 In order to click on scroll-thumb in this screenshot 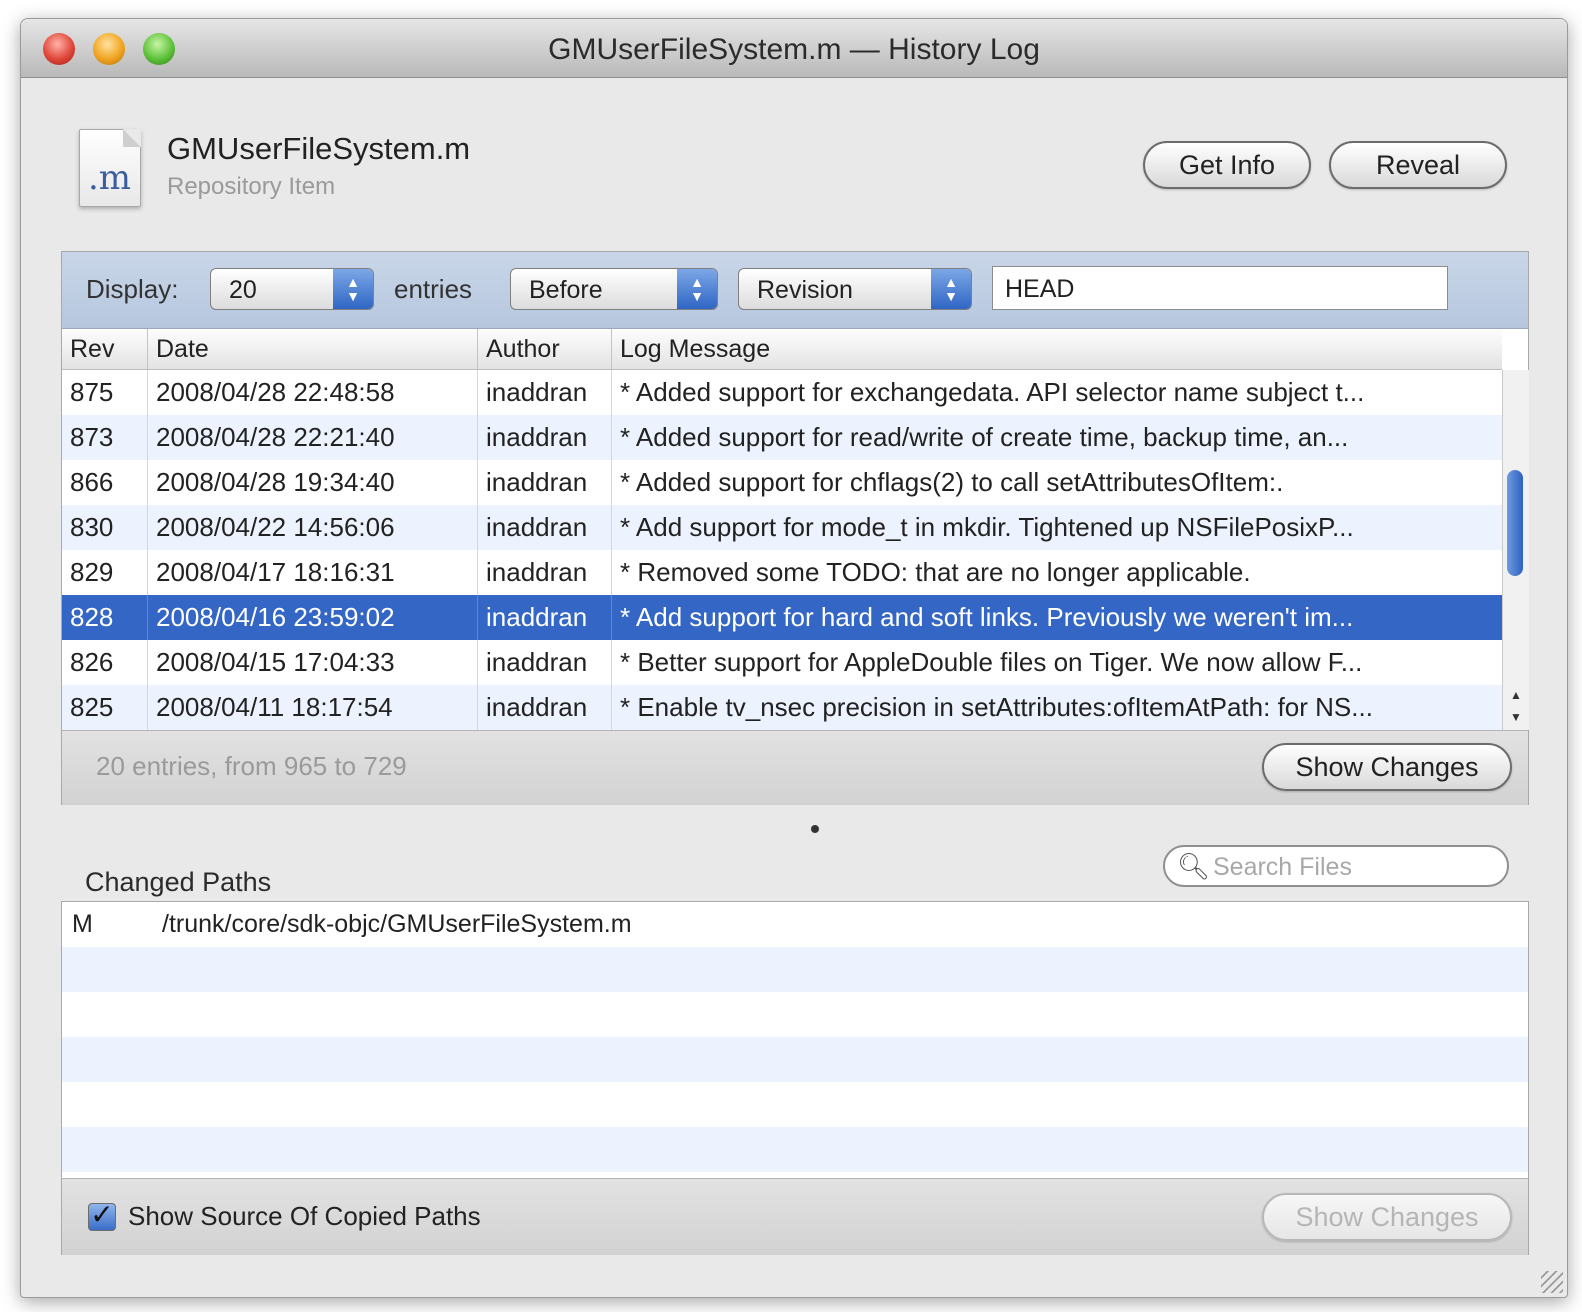, I will do `click(1515, 523)`.